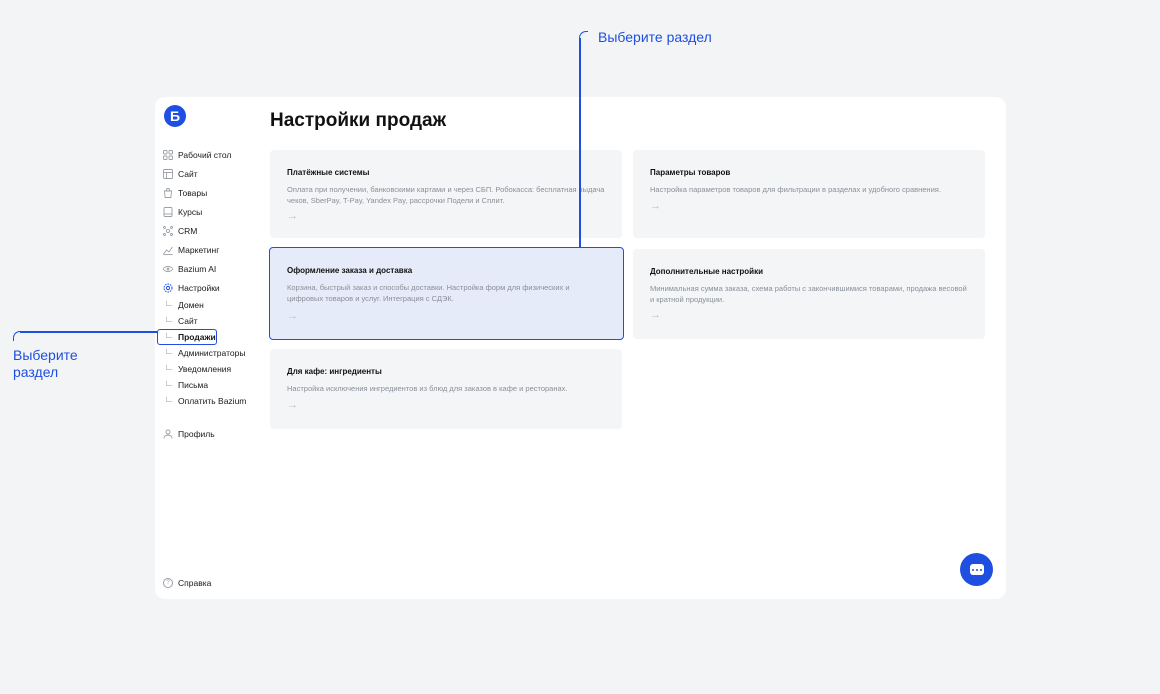  Describe the element at coordinates (706, 271) in the screenshot. I see `card-title: Дополнительные настройки` at that location.